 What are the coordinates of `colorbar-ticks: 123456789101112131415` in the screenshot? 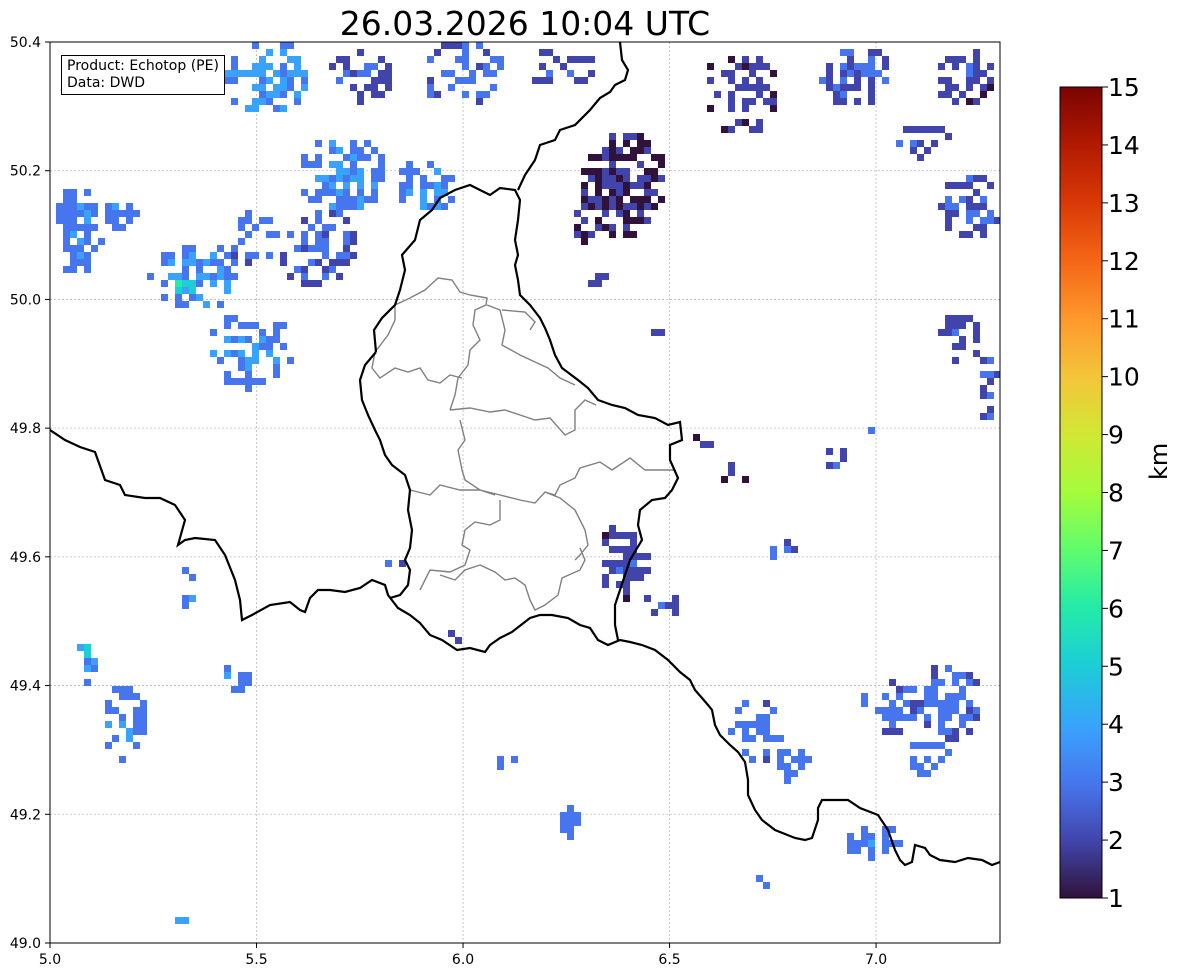 It's located at (1121, 493).